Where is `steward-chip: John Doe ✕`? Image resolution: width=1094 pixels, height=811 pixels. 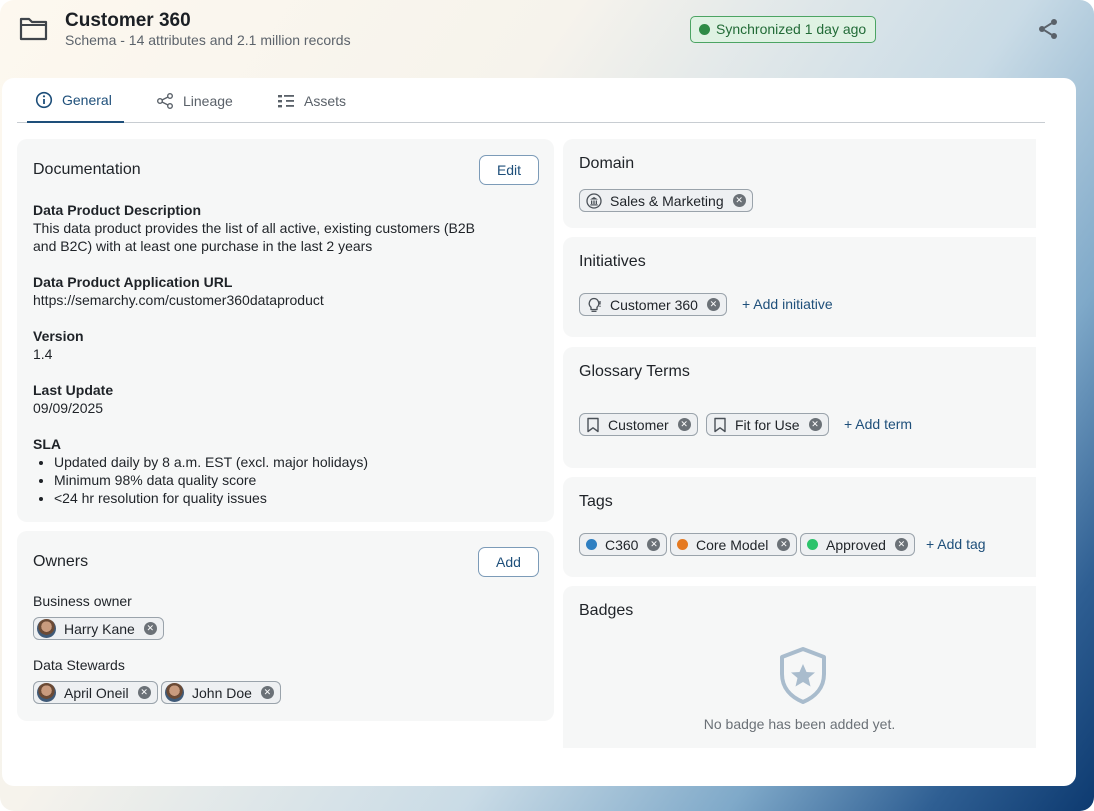
steward-chip: John Doe ✕ is located at coordinates (221, 692).